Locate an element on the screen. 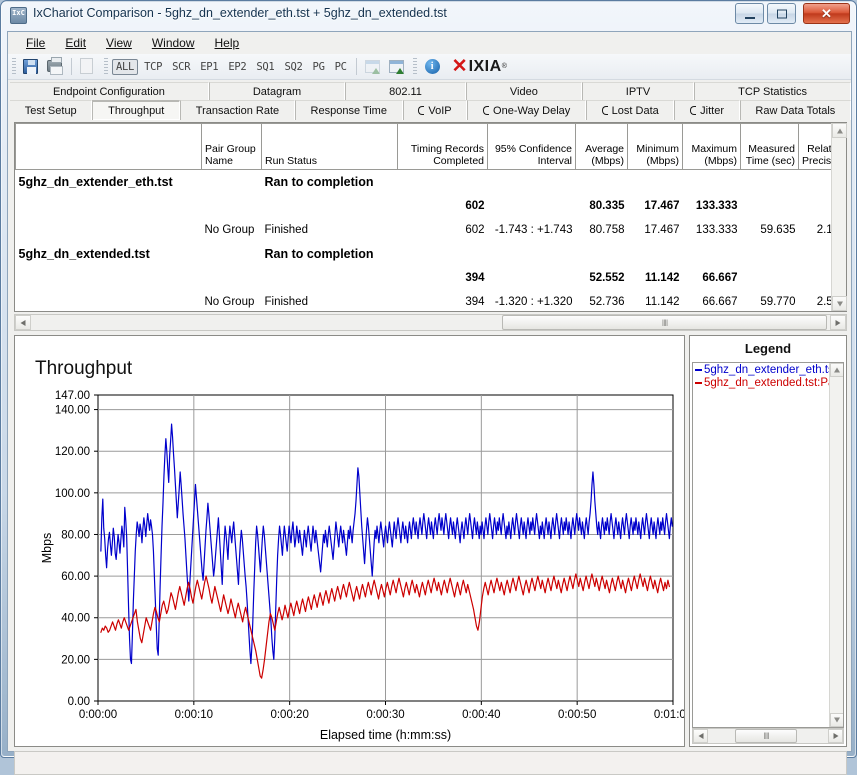 This screenshot has height=775, width=857. save-button is located at coordinates (31, 66).